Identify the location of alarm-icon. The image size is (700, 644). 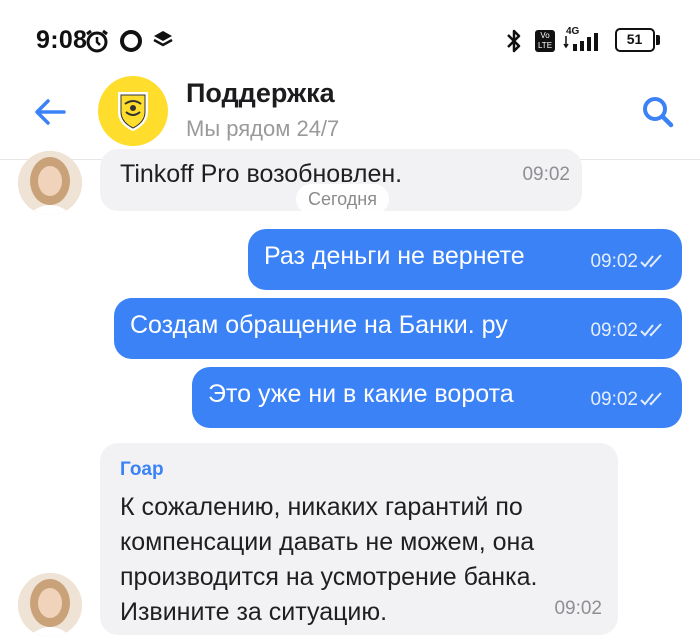
(97, 41).